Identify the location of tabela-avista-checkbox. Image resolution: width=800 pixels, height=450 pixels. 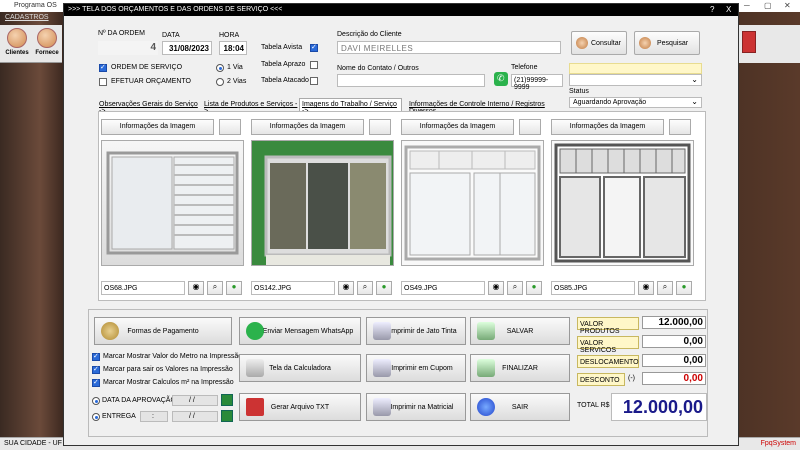
(314, 47).